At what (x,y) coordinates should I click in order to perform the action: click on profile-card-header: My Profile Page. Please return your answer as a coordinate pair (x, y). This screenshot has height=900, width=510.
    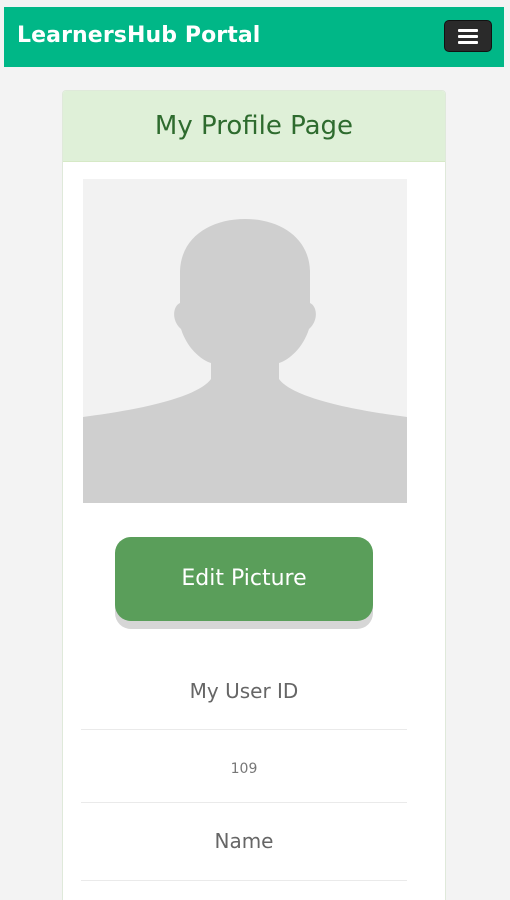
    Looking at the image, I should click on (254, 126).